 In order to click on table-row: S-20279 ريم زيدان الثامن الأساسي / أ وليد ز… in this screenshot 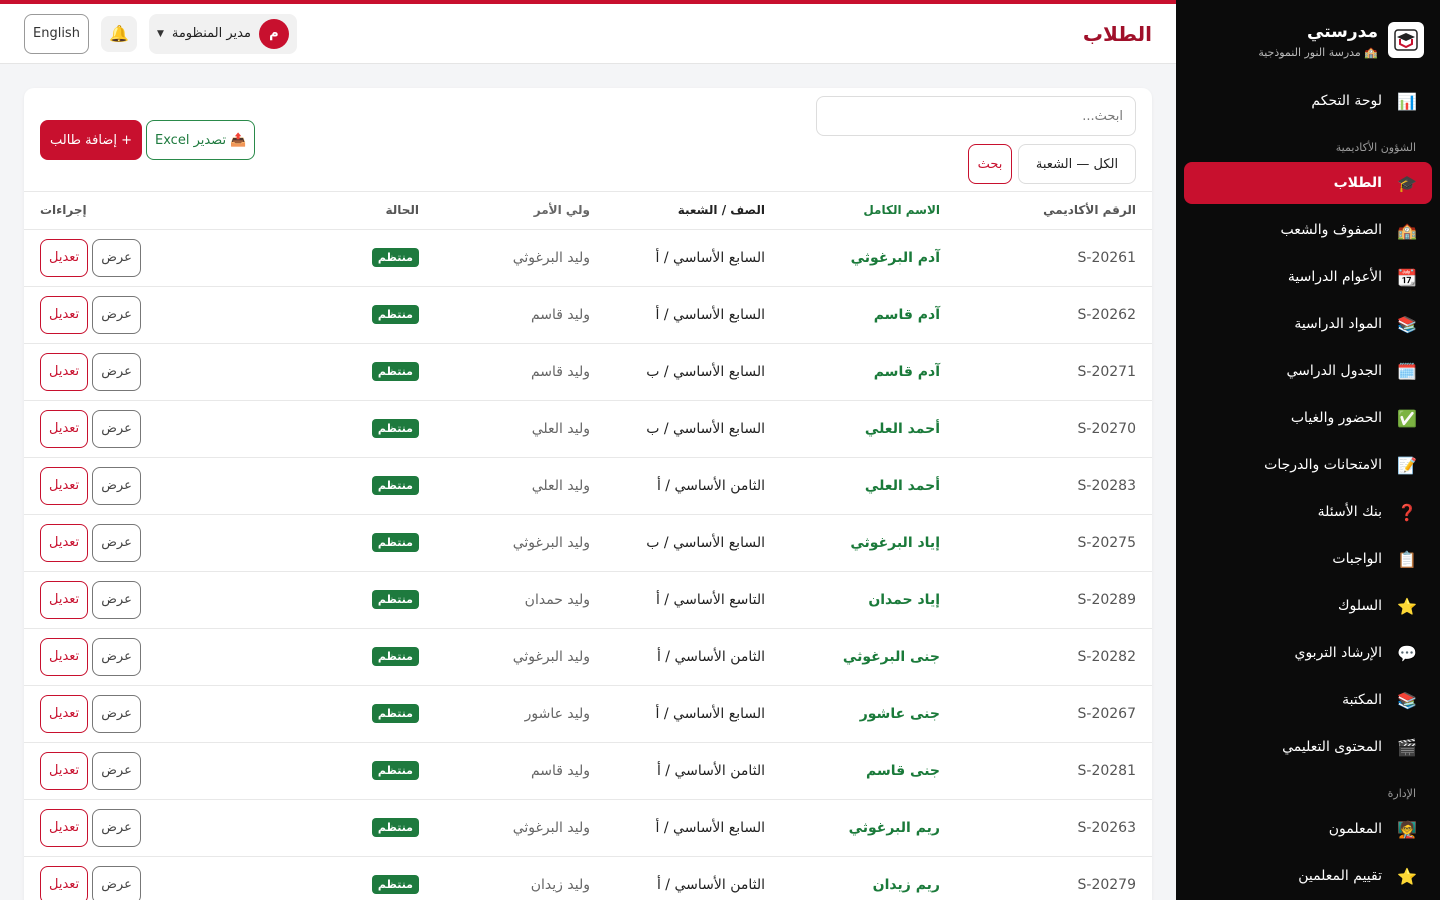, I will do `click(588, 878)`.